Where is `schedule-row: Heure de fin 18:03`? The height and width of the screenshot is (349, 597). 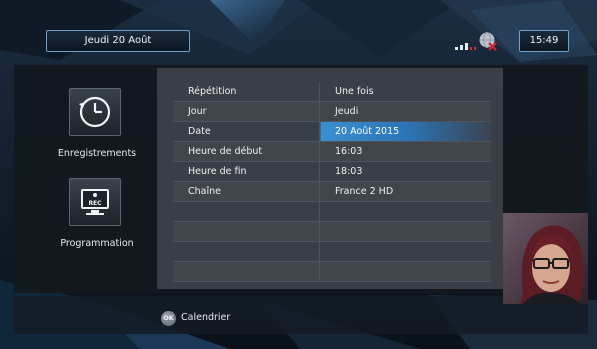 schedule-row: Heure de fin 18:03 is located at coordinates (332, 171).